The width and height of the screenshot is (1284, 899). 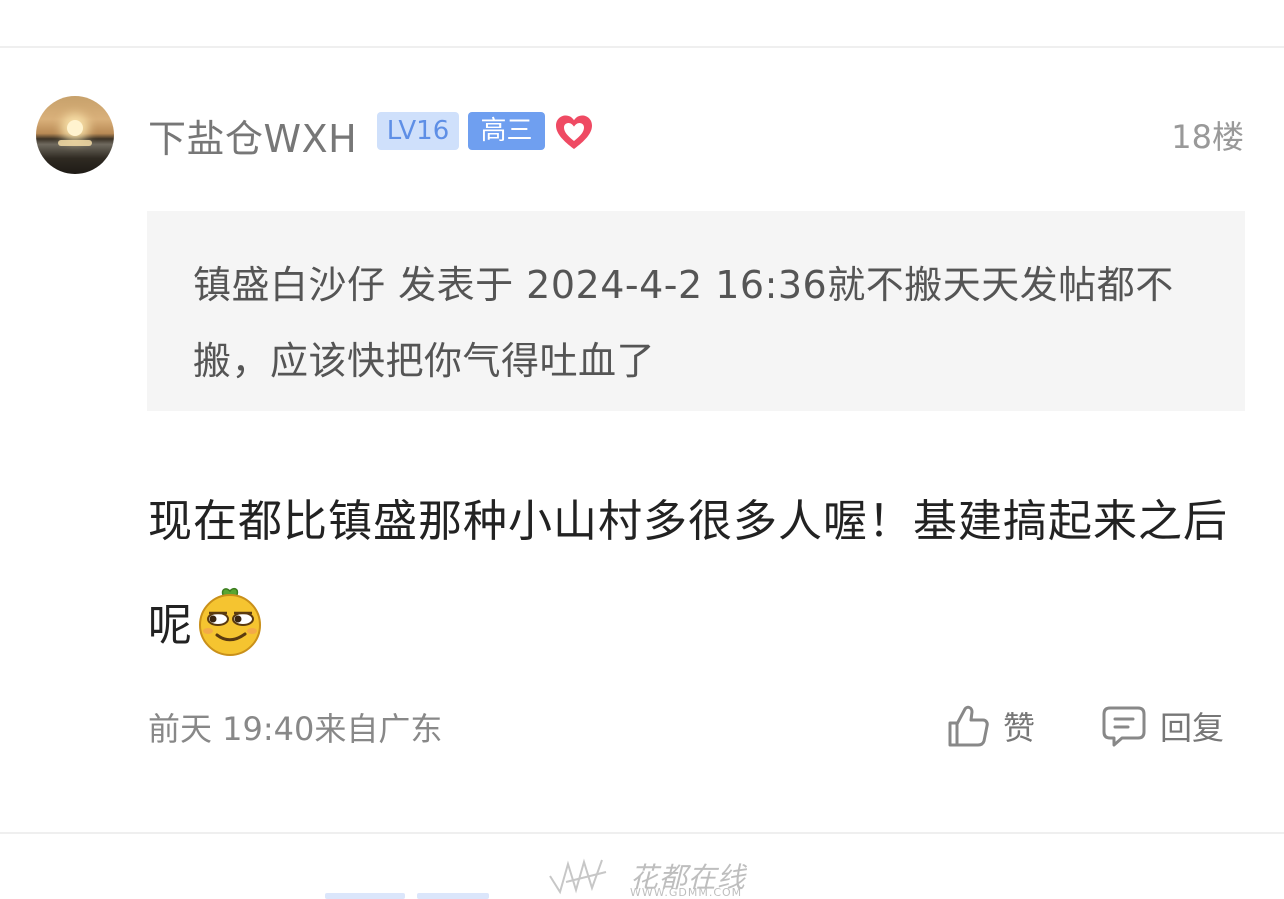 What do you see at coordinates (574, 132) in the screenshot?
I see `heart-icon` at bounding box center [574, 132].